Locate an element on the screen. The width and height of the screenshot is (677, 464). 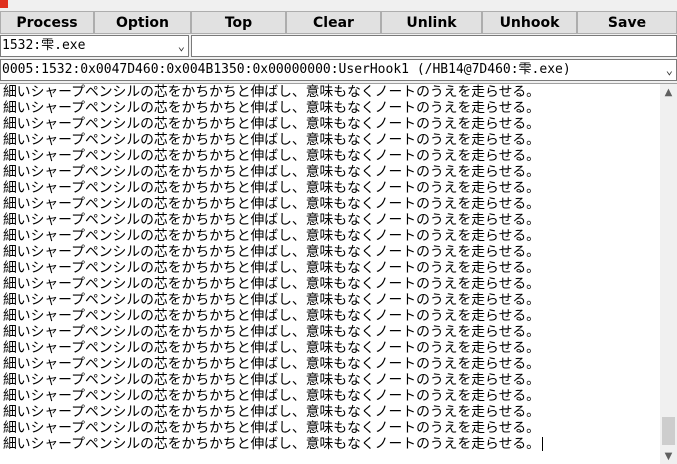
process-row: 1532:雫.exe ⌄ is located at coordinates (338, 46).